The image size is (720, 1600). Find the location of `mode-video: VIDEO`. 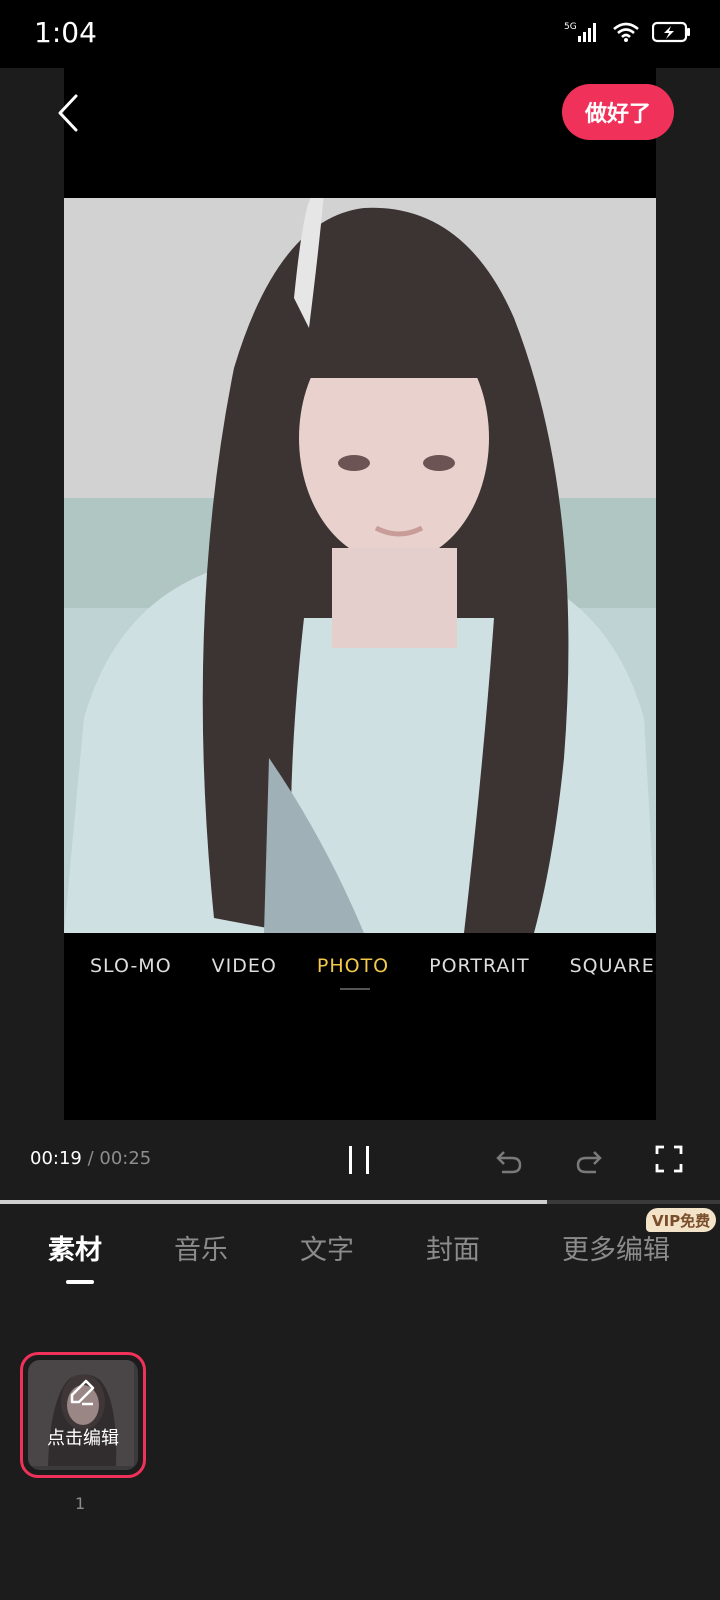

mode-video: VIDEO is located at coordinates (244, 965).